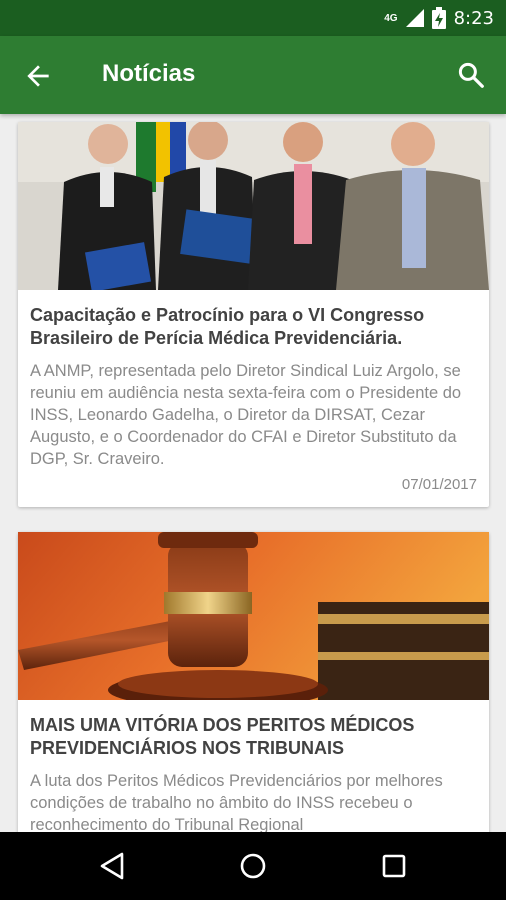 The image size is (506, 900). Describe the element at coordinates (391, 18) in the screenshot. I see `network-type-label: 4G` at that location.